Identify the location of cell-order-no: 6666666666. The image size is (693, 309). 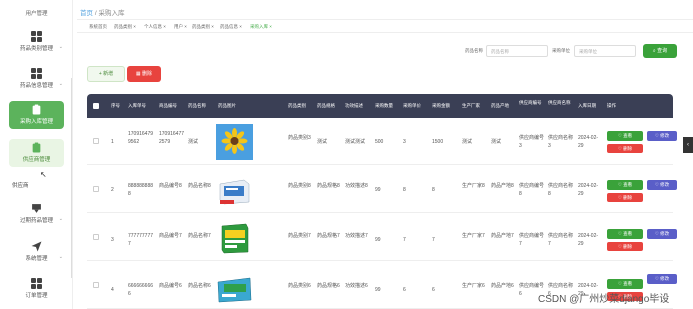
(141, 290).